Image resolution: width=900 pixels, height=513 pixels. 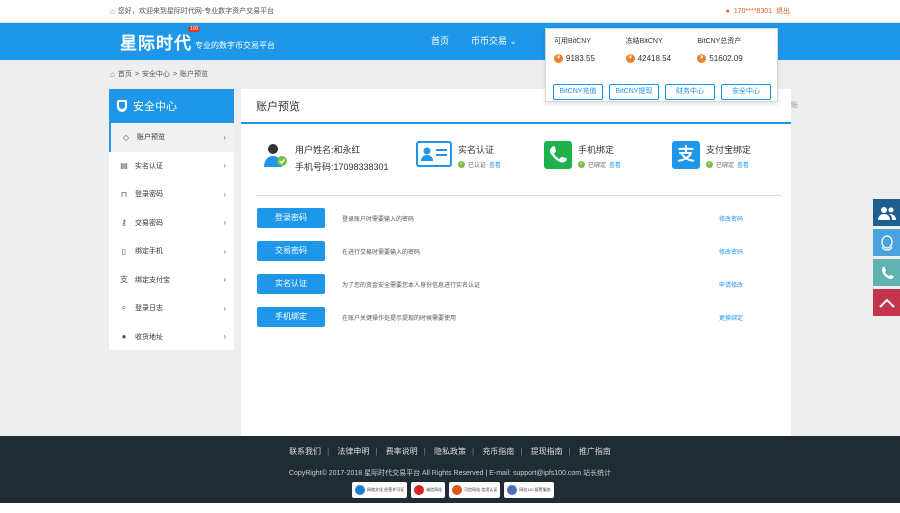 What do you see at coordinates (578, 92) in the screenshot?
I see `deposit-button: BitCNY充值` at bounding box center [578, 92].